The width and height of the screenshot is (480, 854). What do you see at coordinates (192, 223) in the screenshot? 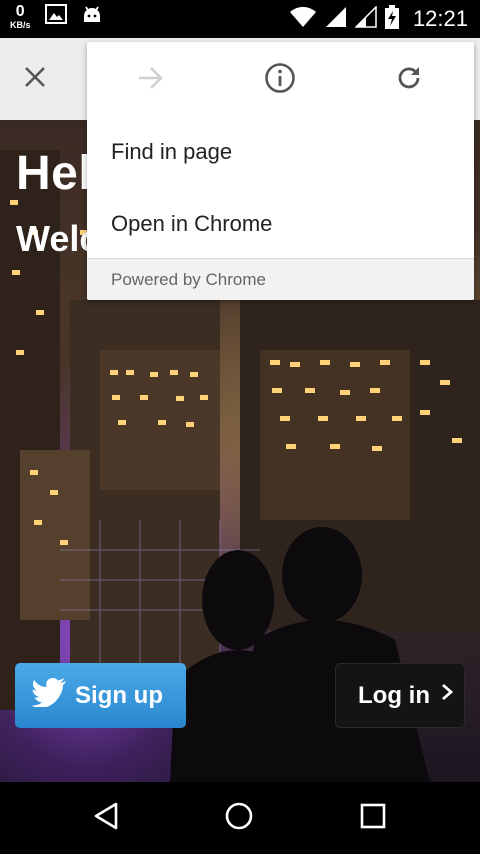
I see `menu-item-label: Open in Chrome` at bounding box center [192, 223].